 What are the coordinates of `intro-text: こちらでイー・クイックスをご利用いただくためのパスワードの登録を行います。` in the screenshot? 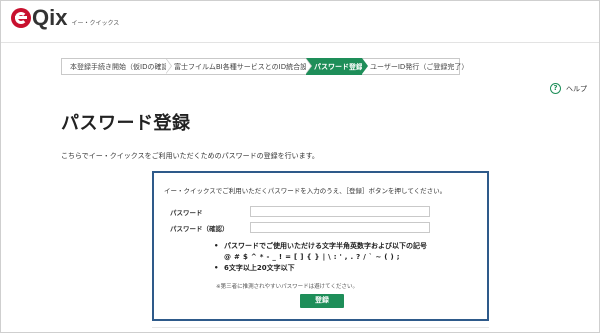 It's located at (190, 156).